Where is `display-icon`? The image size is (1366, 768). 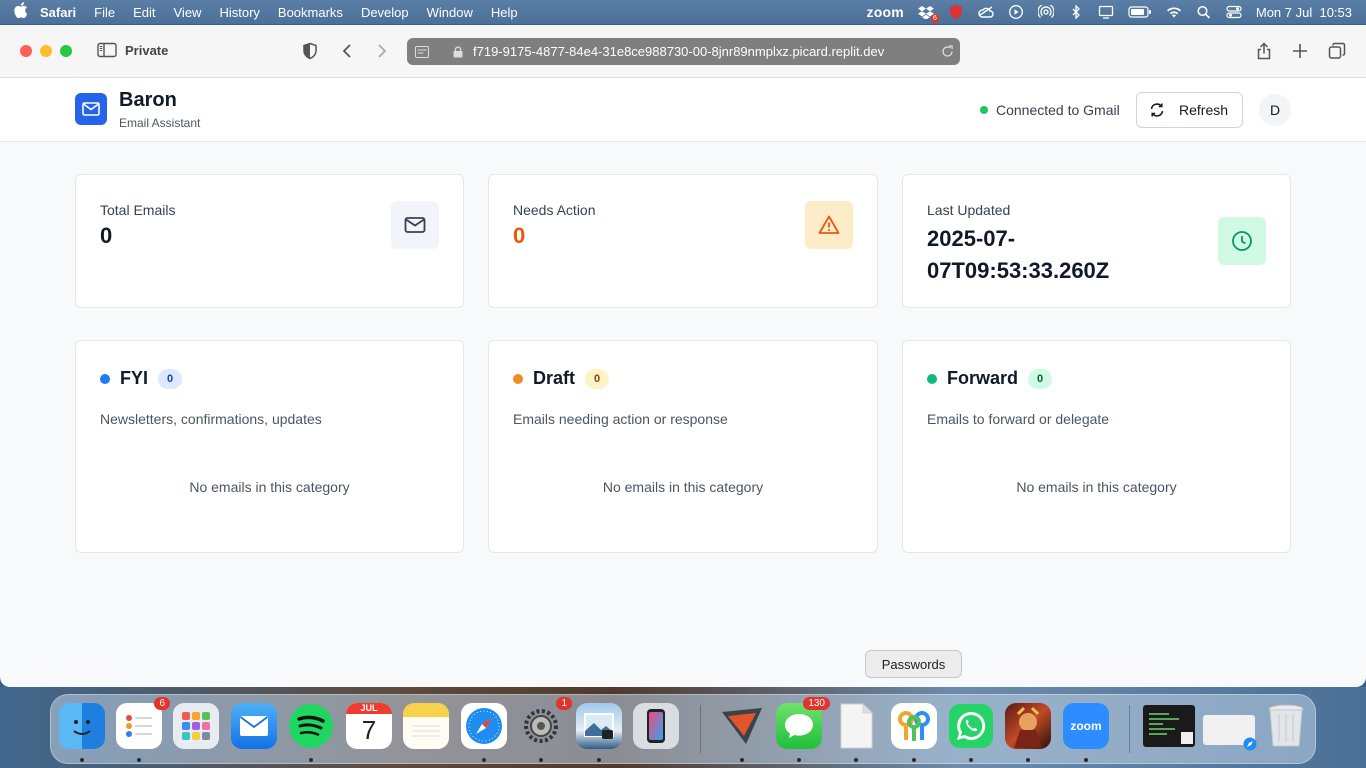
display-icon is located at coordinates (1106, 12).